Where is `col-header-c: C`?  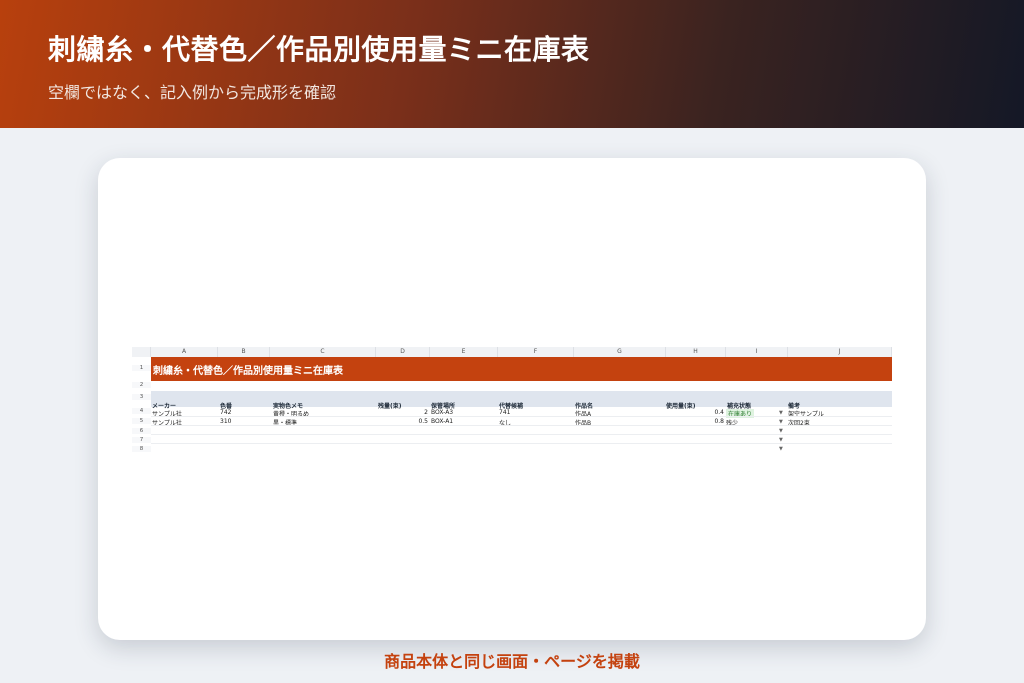
col-header-c: C is located at coordinates (323, 352).